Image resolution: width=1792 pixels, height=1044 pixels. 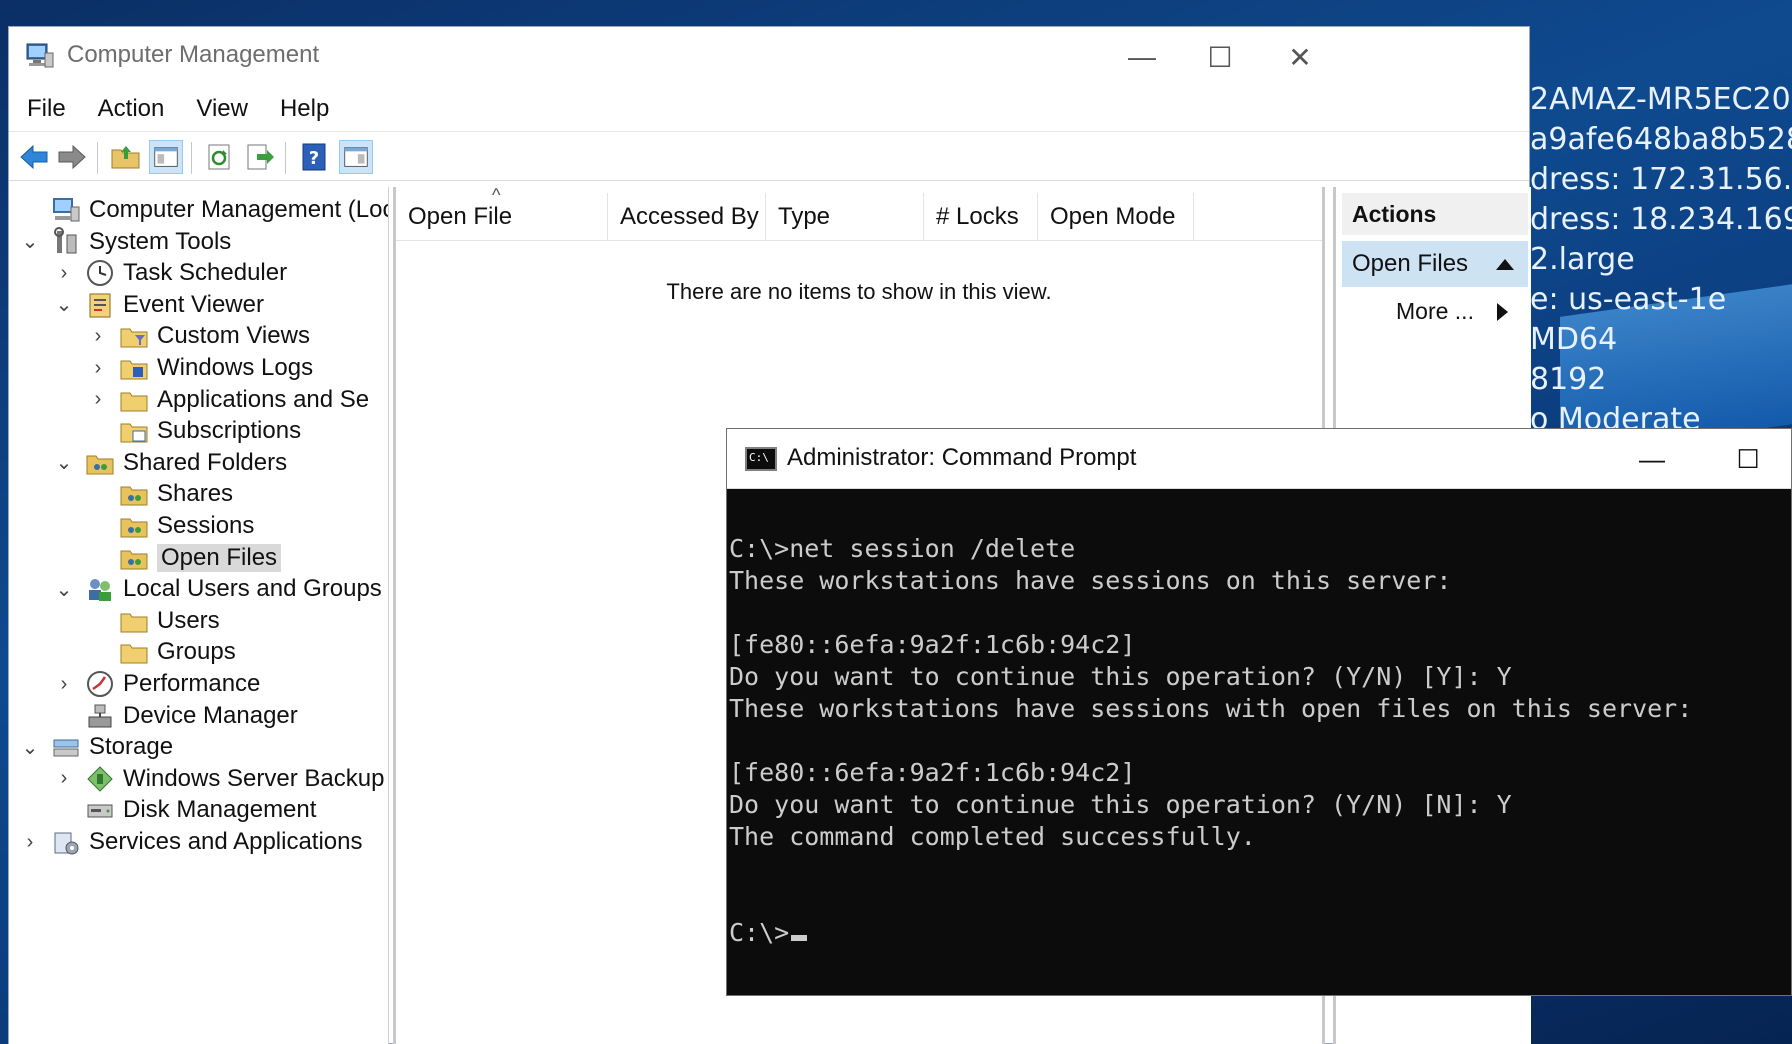 What do you see at coordinates (205, 462) in the screenshot?
I see `tree-item-label: Shared Folders` at bounding box center [205, 462].